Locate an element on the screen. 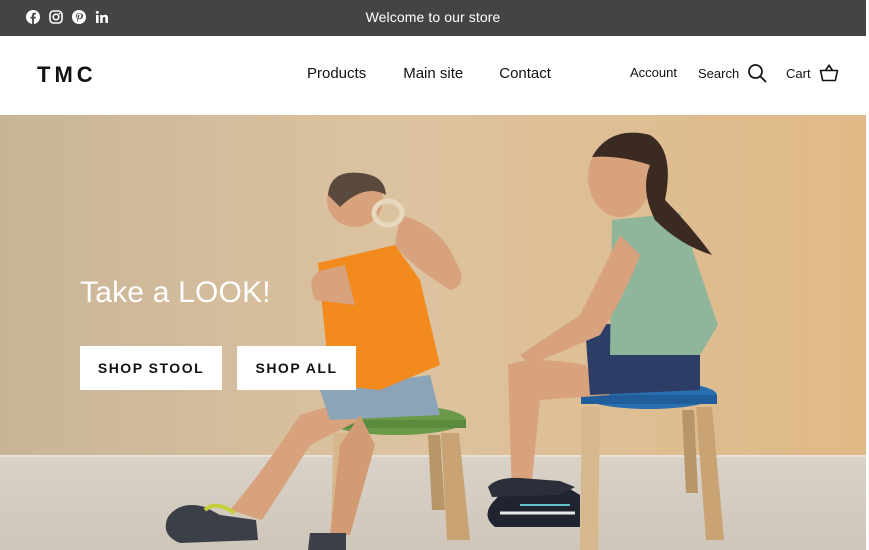  announcement-message: Welcome to our store is located at coordinates (433, 17).